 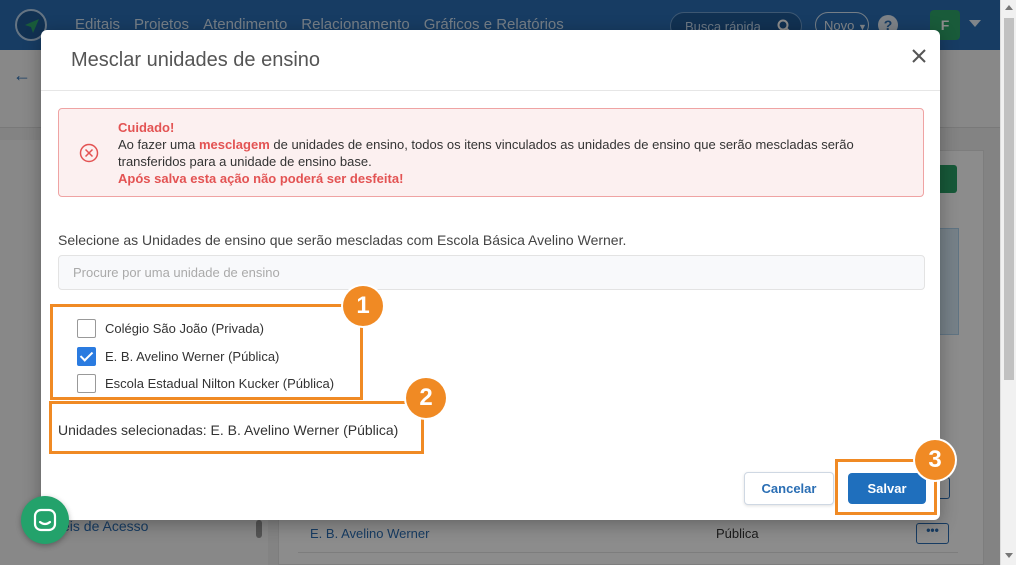 I want to click on cancel-button: Cancelar, so click(x=789, y=488).